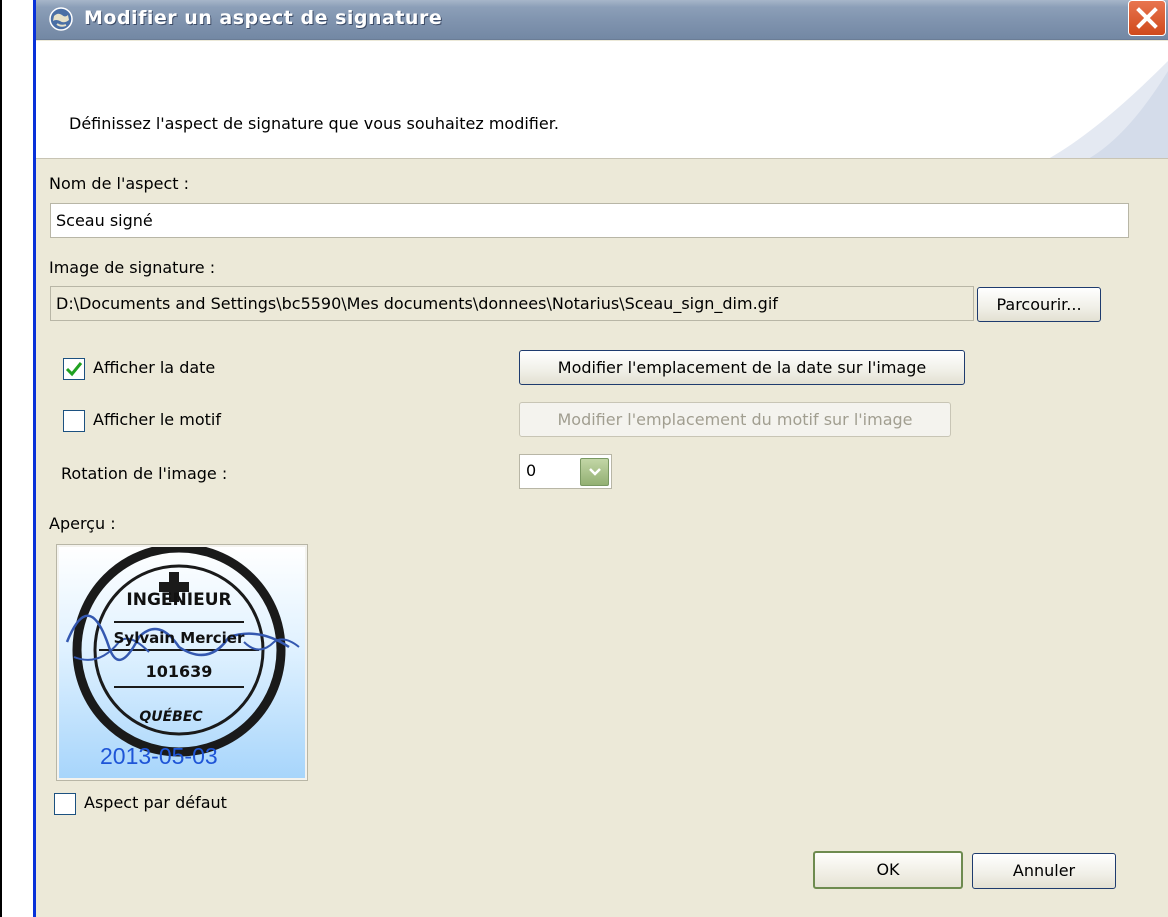 This screenshot has width=1168, height=917. What do you see at coordinates (159, 756) in the screenshot?
I see `preview-date-text: 2013-05-03` at bounding box center [159, 756].